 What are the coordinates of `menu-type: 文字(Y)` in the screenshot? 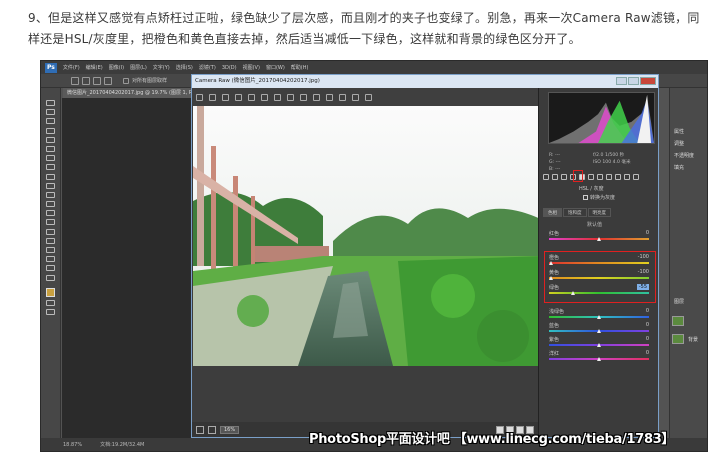 It's located at (161, 67).